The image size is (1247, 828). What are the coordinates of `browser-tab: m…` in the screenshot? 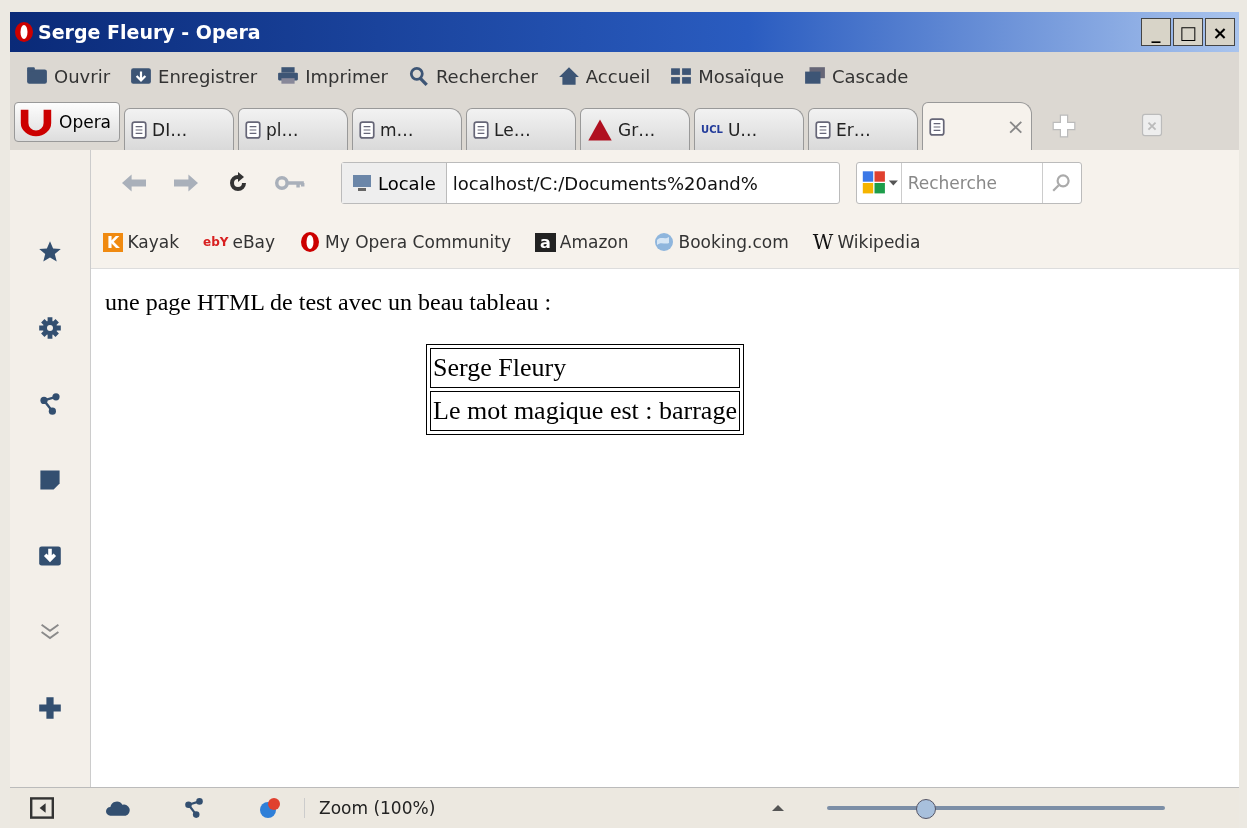 It's located at (407, 129).